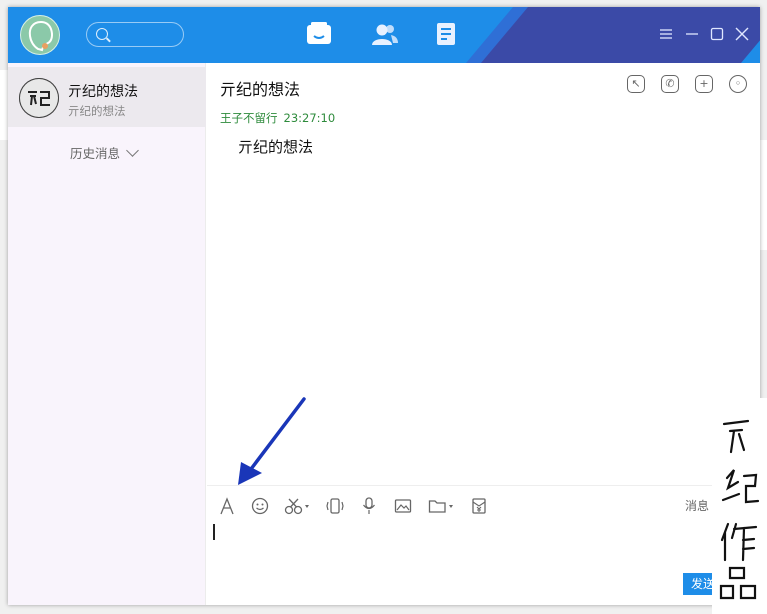 The height and width of the screenshot is (614, 767). What do you see at coordinates (739, 506) in the screenshot?
I see `handwritten-watermark` at bounding box center [739, 506].